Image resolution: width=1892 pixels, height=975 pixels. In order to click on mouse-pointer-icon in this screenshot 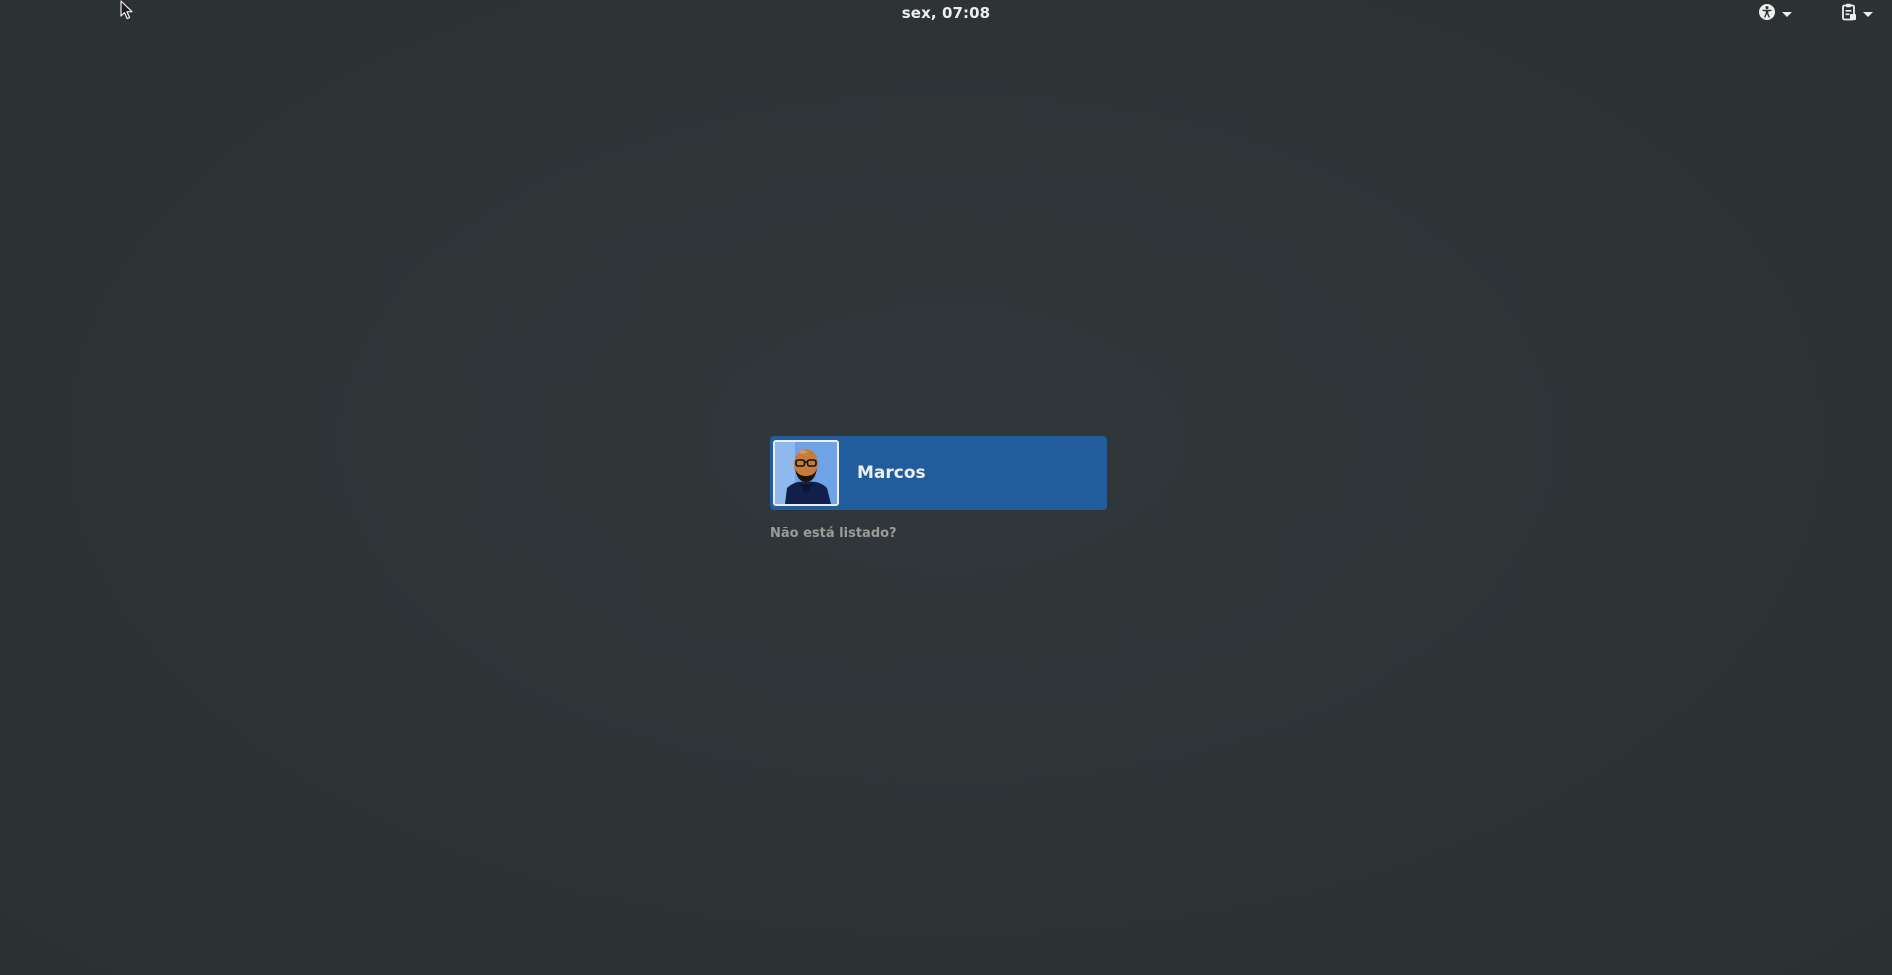, I will do `click(127, 10)`.